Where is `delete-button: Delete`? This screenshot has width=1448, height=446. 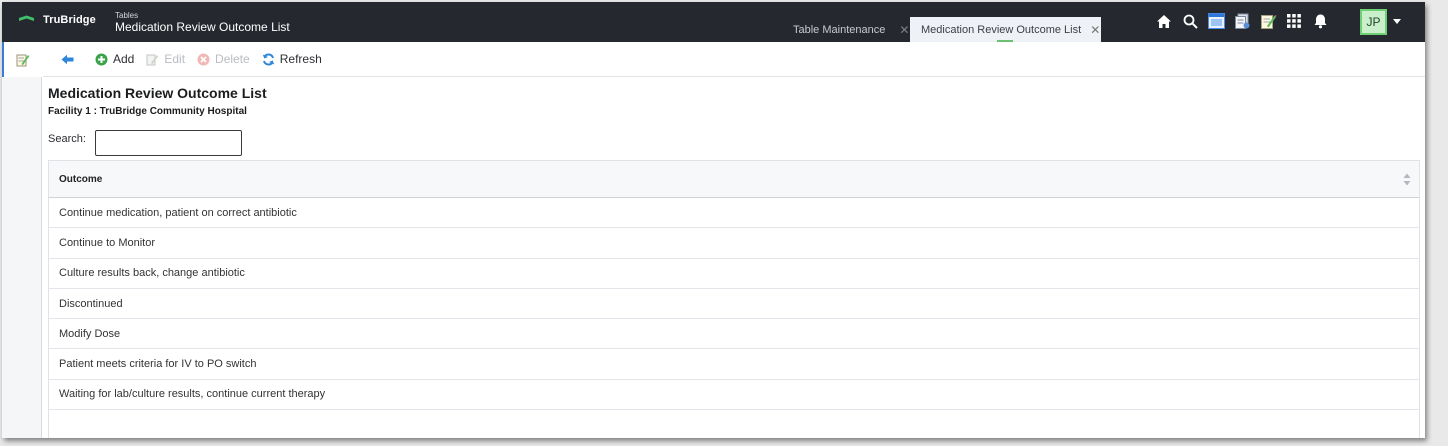
delete-button: Delete is located at coordinates (223, 59).